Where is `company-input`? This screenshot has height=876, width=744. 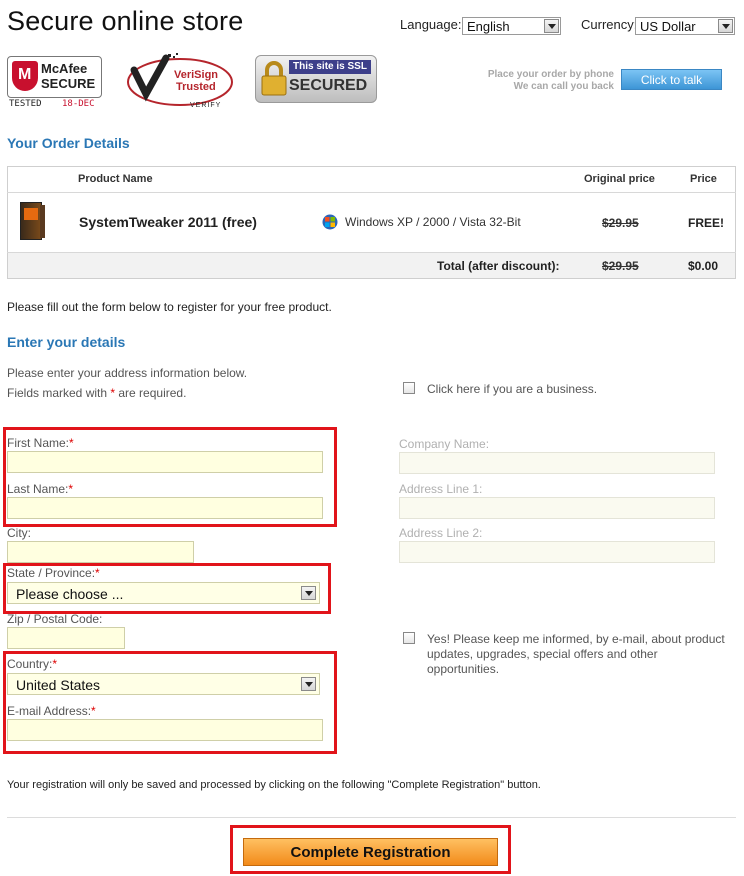 company-input is located at coordinates (557, 463).